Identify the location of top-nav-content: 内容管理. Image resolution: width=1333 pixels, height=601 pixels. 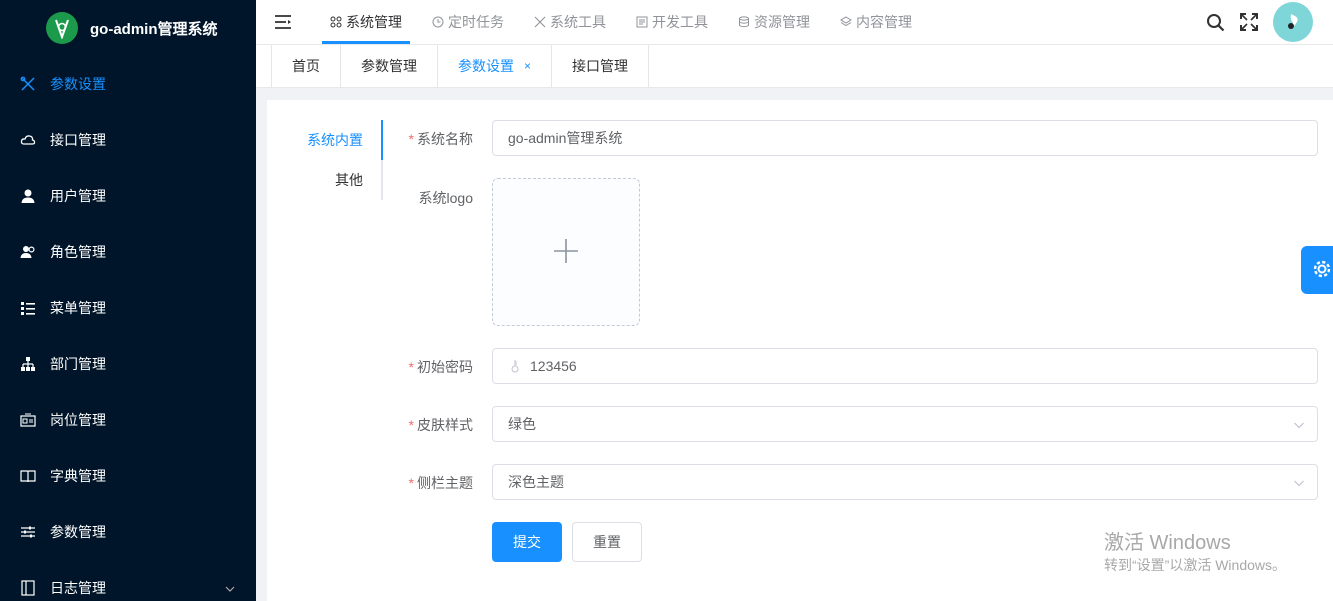
(876, 22).